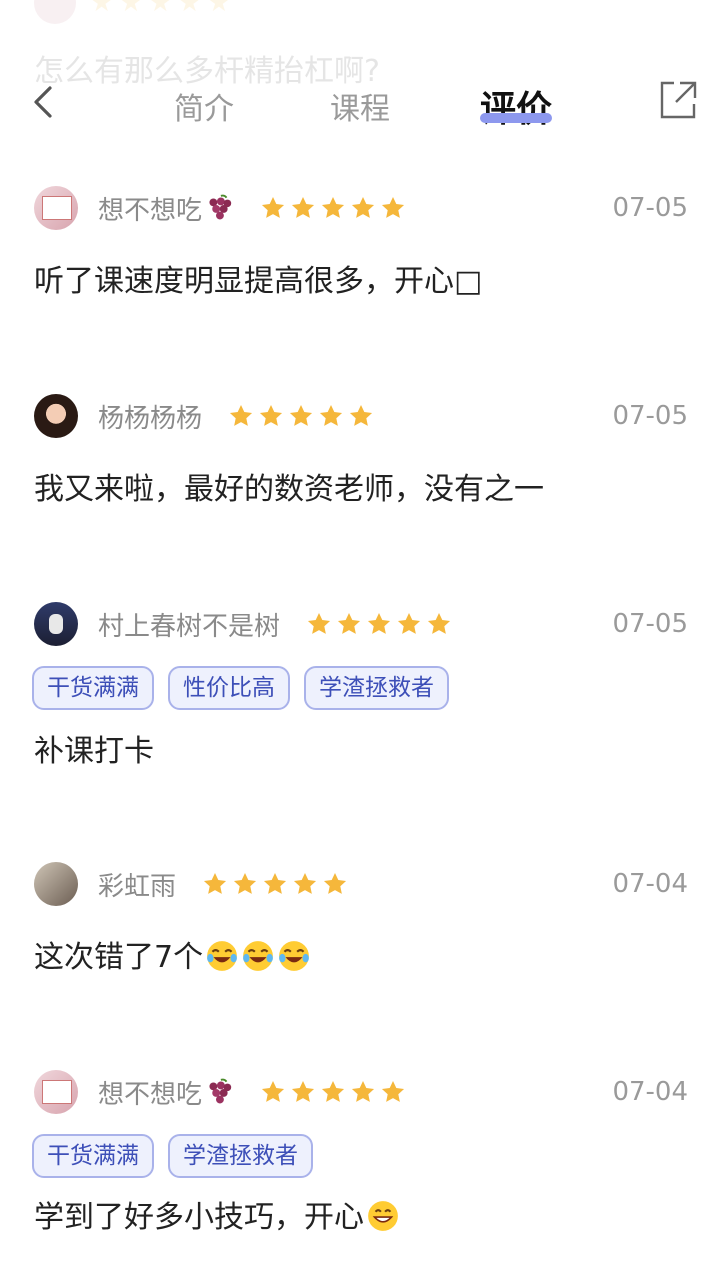 The image size is (720, 1264). I want to click on review-tags: 干货满满 学渣拯救者, so click(172, 1156).